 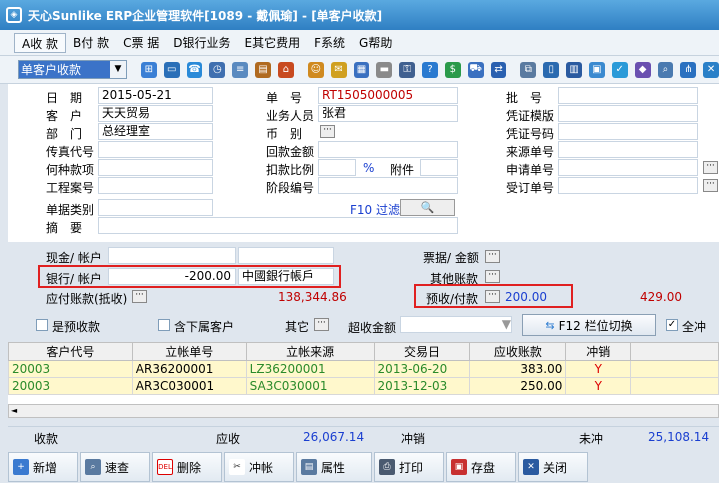 What do you see at coordinates (217, 69) in the screenshot?
I see `clock-icon: ◷` at bounding box center [217, 69].